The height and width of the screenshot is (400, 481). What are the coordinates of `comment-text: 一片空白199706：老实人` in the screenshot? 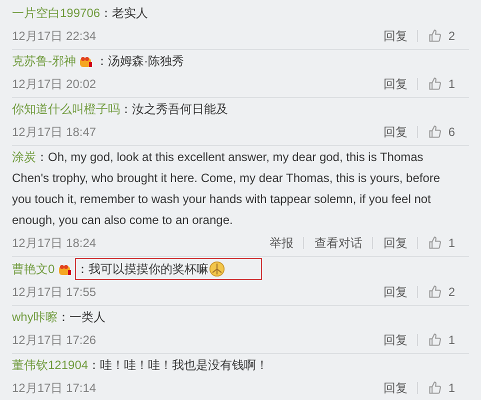 It's located at (81, 13).